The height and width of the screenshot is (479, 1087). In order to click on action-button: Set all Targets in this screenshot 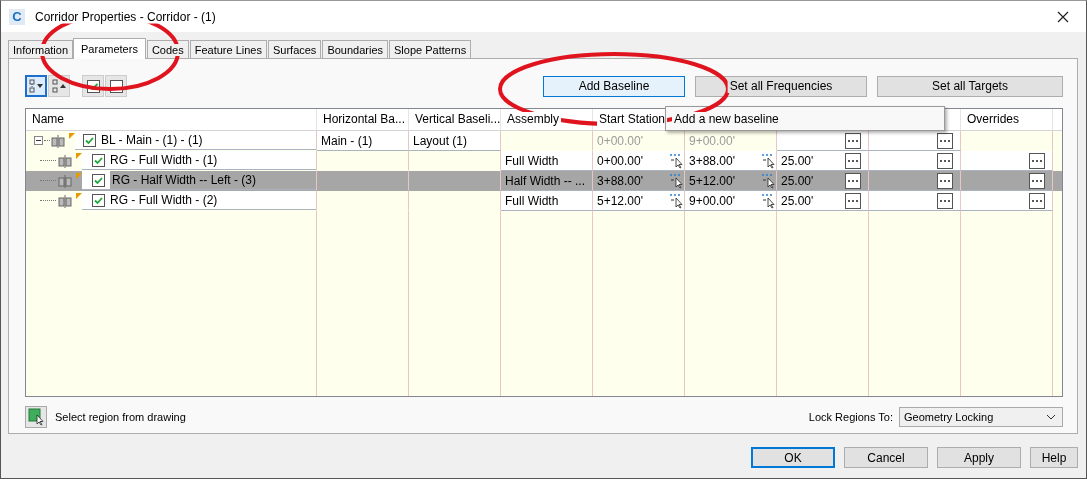, I will do `click(970, 86)`.